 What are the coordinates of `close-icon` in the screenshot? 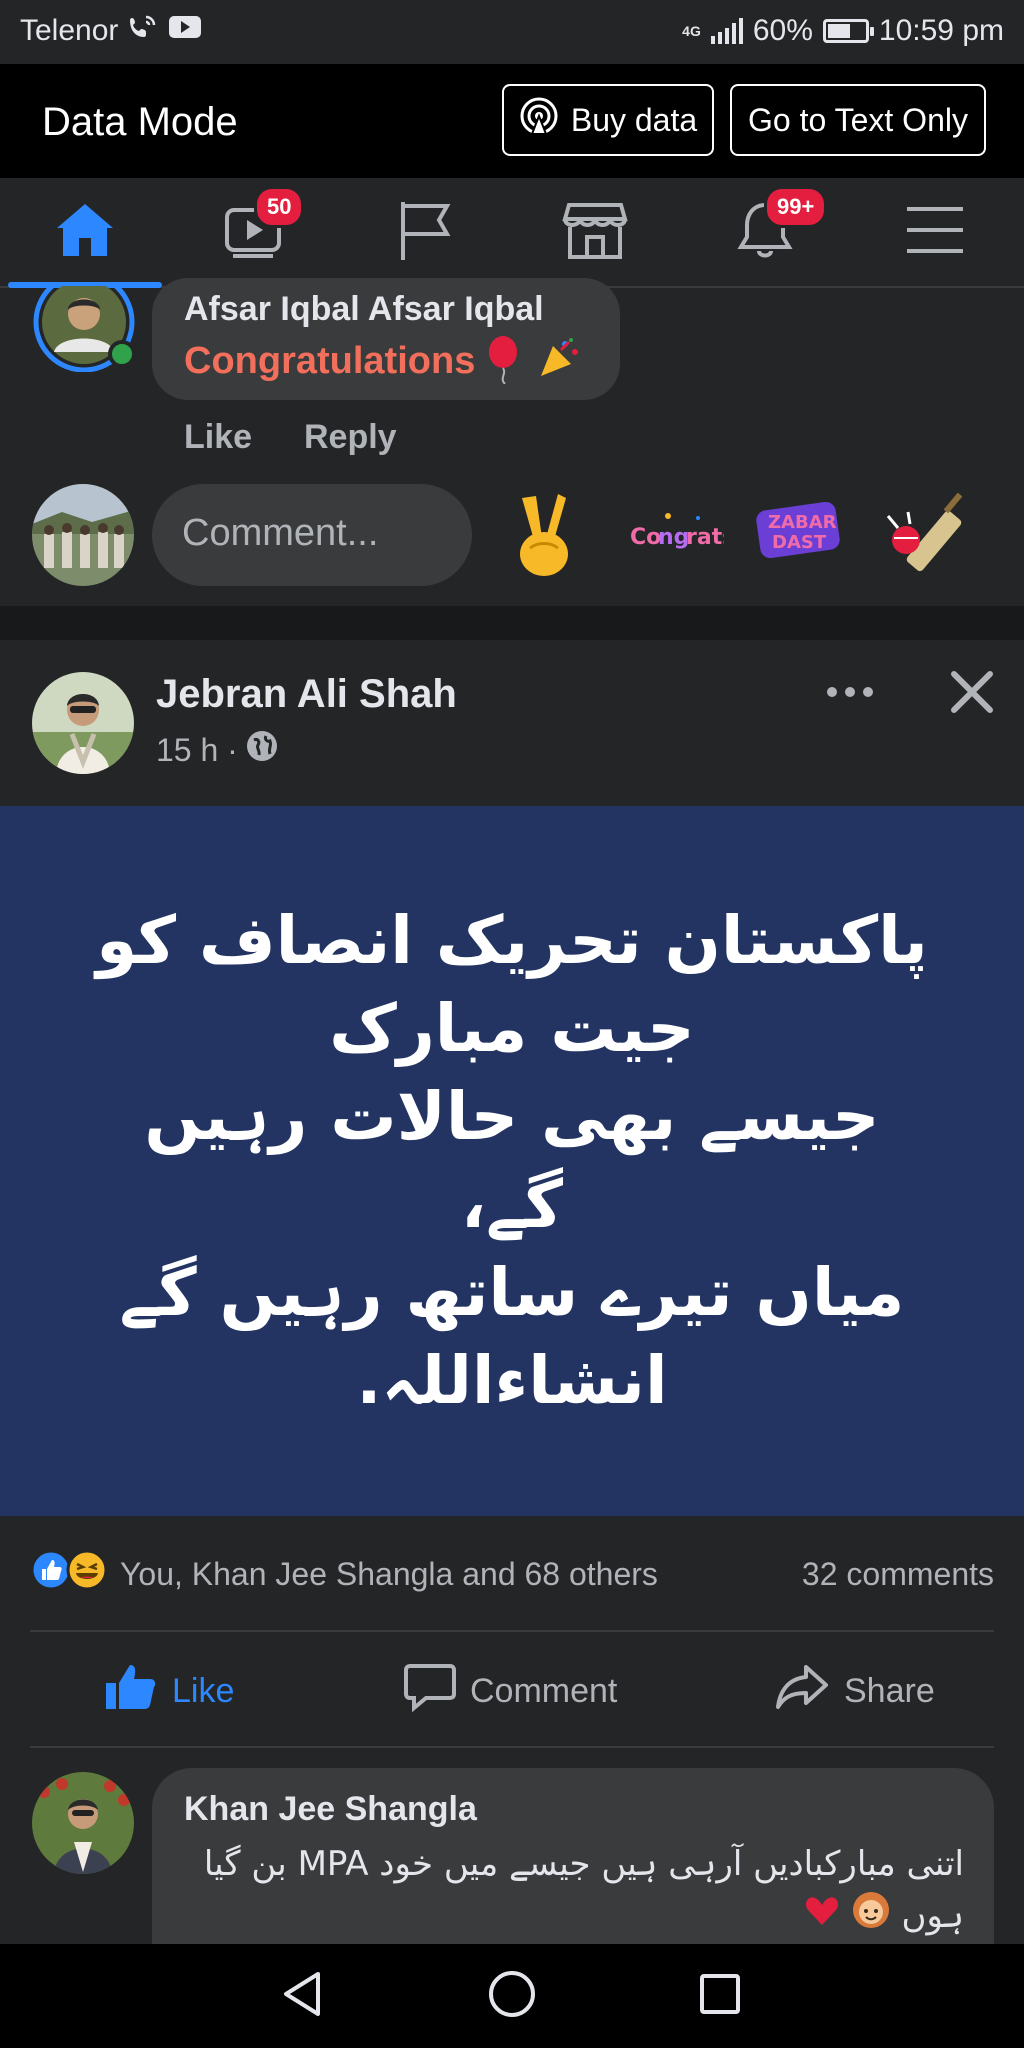 It's located at (972, 694).